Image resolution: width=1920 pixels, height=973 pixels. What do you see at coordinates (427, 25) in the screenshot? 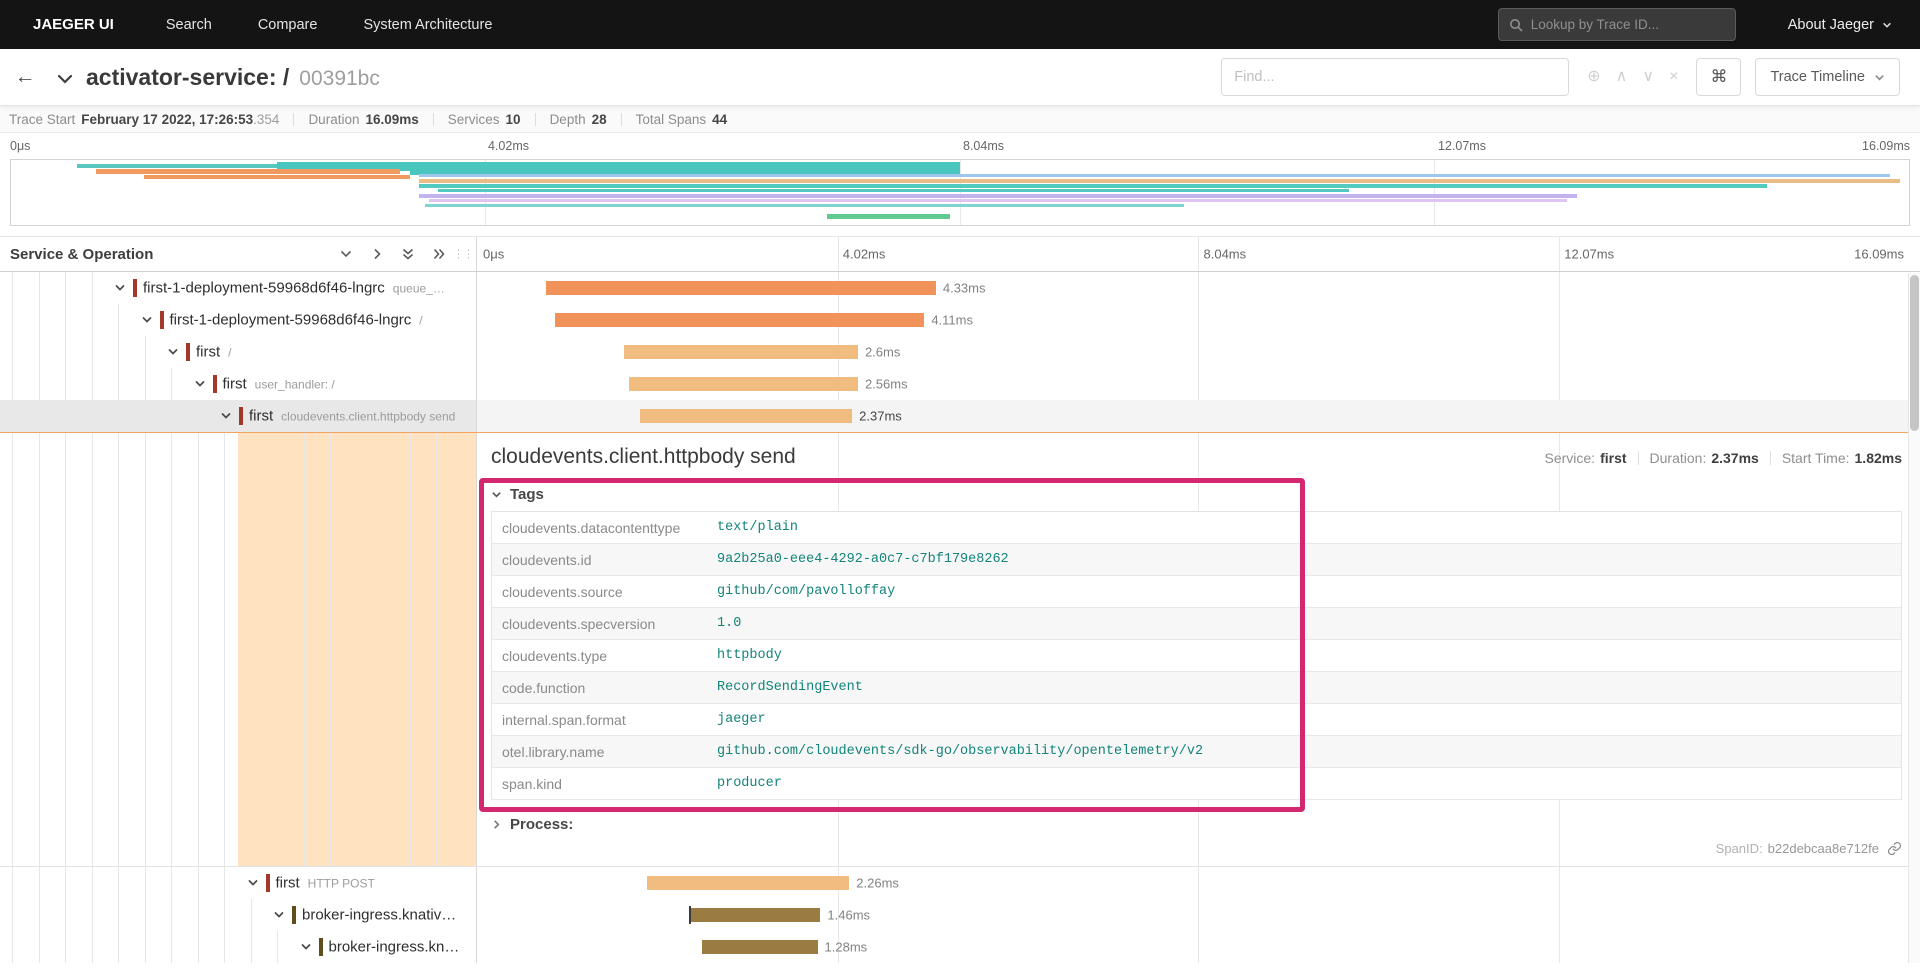
I see `nav-item-system-architecture: System Architecture` at bounding box center [427, 25].